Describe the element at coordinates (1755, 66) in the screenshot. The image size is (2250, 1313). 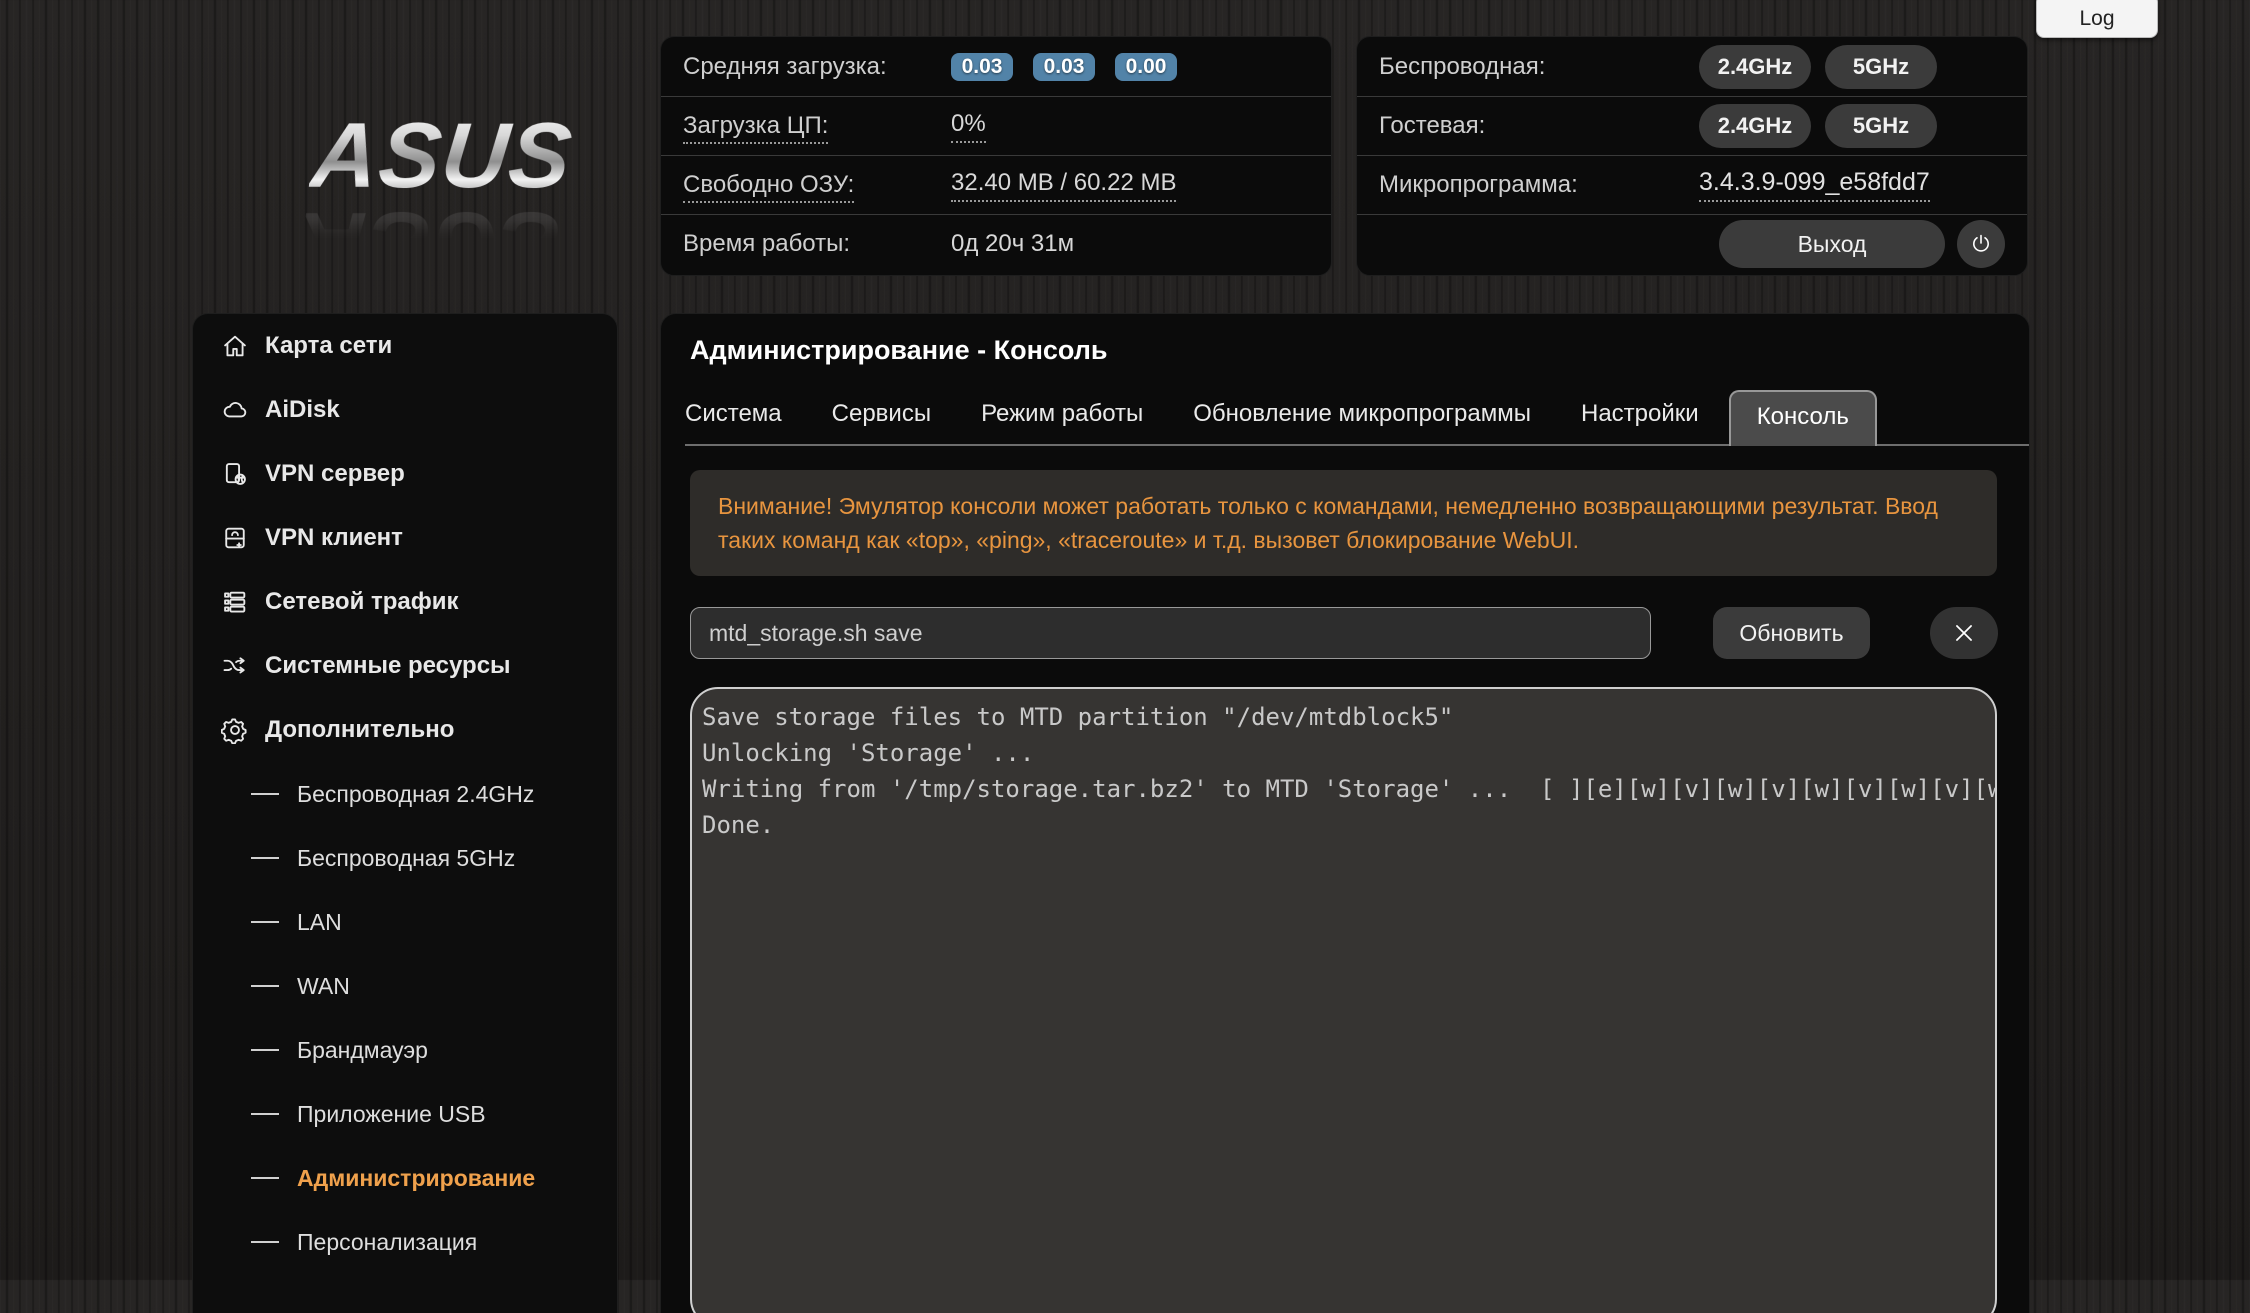
I see `wireless-2-4ghz-button: 2.4GHz` at that location.